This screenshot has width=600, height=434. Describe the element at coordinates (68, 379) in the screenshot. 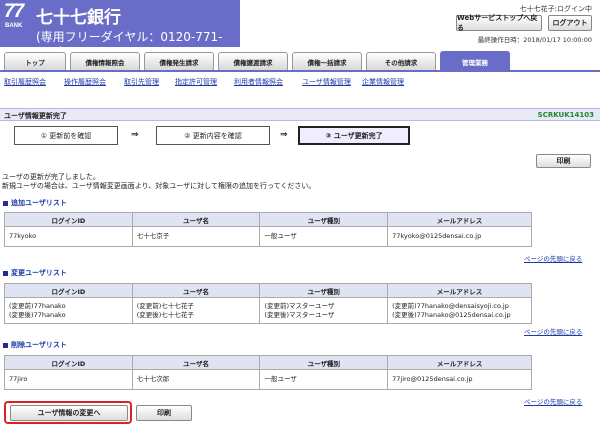

I see `cell-login-id: 77jiro` at that location.